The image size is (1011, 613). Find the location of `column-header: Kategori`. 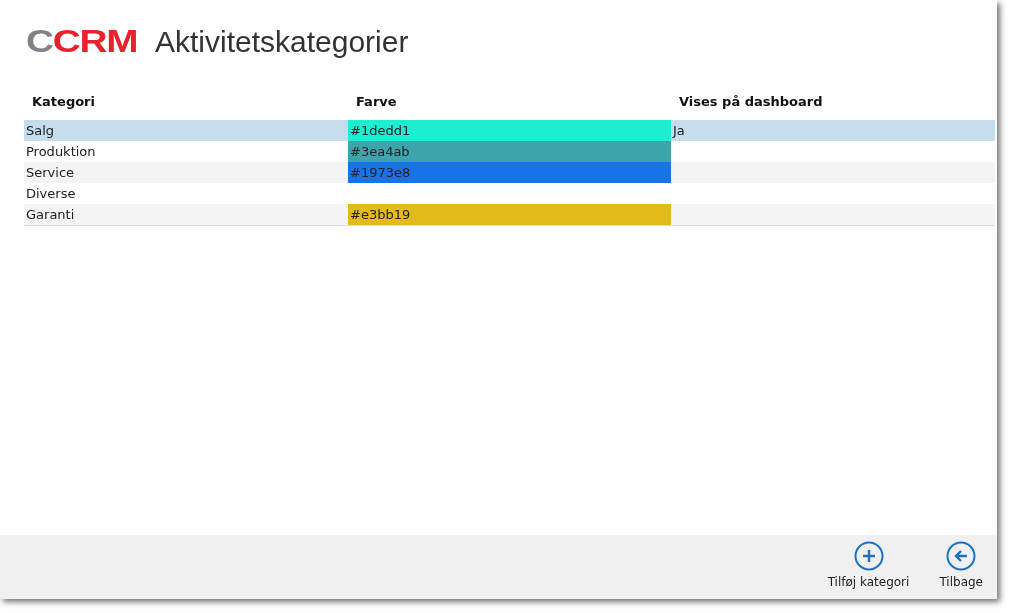

column-header: Kategori is located at coordinates (63, 102).